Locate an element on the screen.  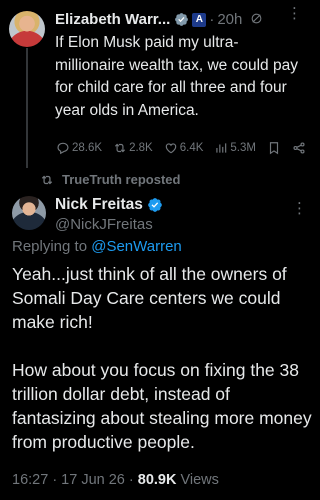
mention-link: @SenWarren is located at coordinates (136, 246).